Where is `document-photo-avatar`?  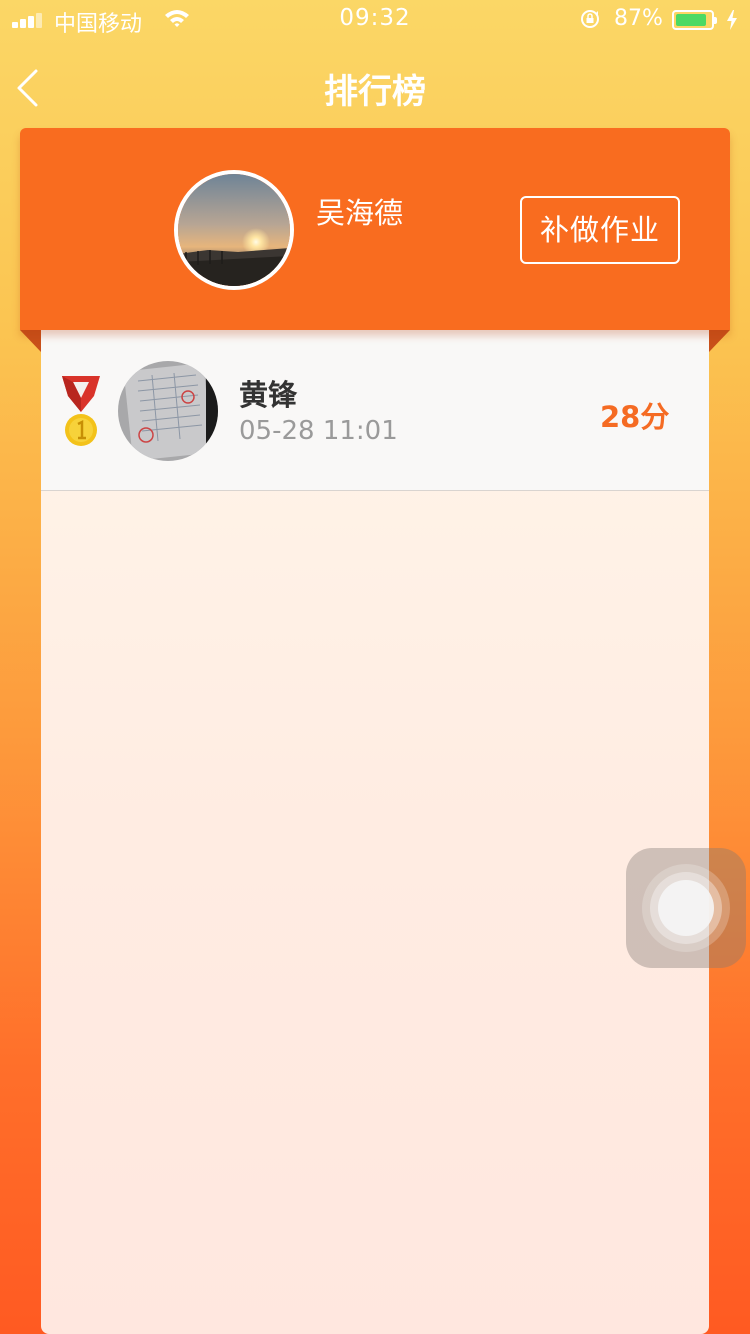
document-photo-avatar is located at coordinates (168, 411).